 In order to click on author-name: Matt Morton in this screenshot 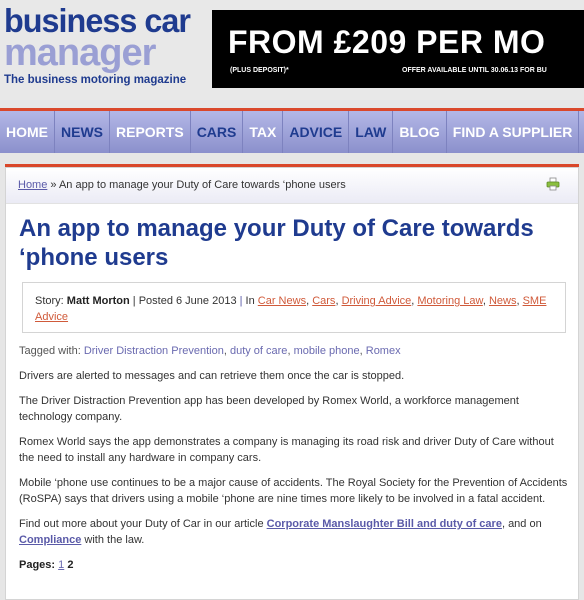, I will do `click(98, 301)`.